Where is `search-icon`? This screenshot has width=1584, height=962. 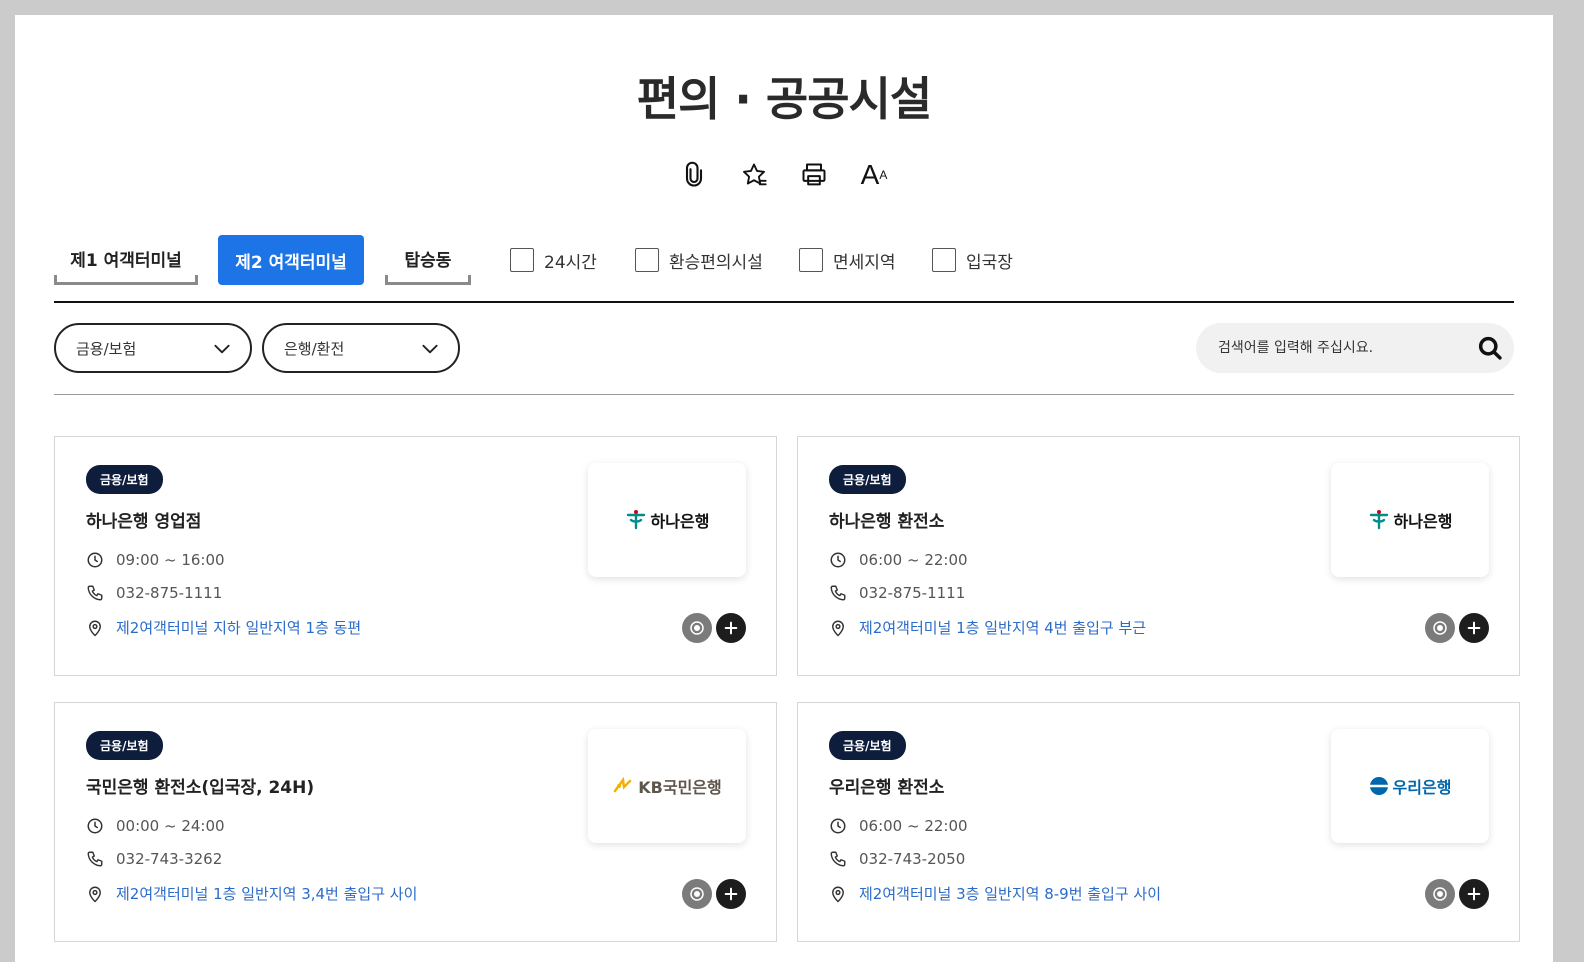 search-icon is located at coordinates (1490, 348).